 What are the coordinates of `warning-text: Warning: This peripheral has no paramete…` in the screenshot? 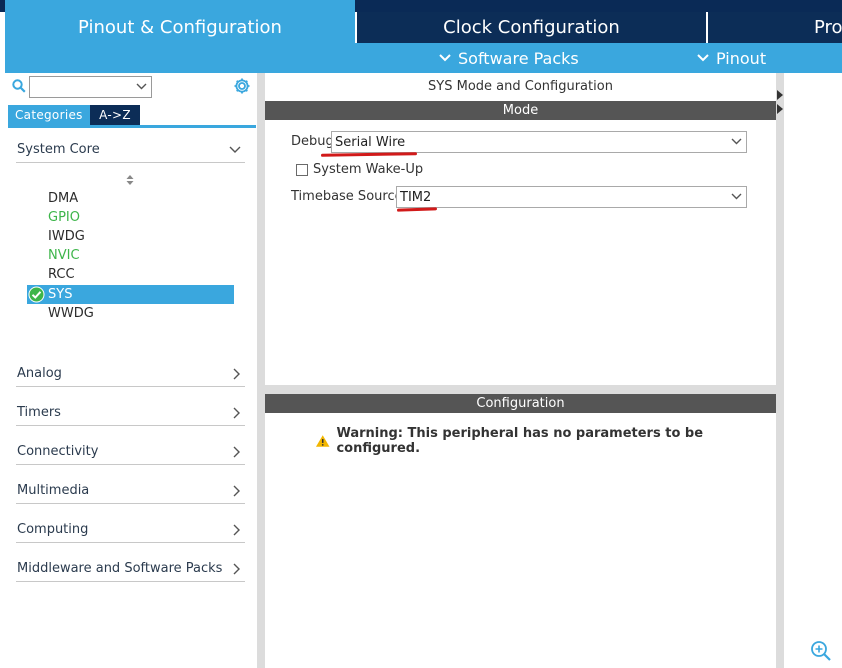 It's located at (520, 441).